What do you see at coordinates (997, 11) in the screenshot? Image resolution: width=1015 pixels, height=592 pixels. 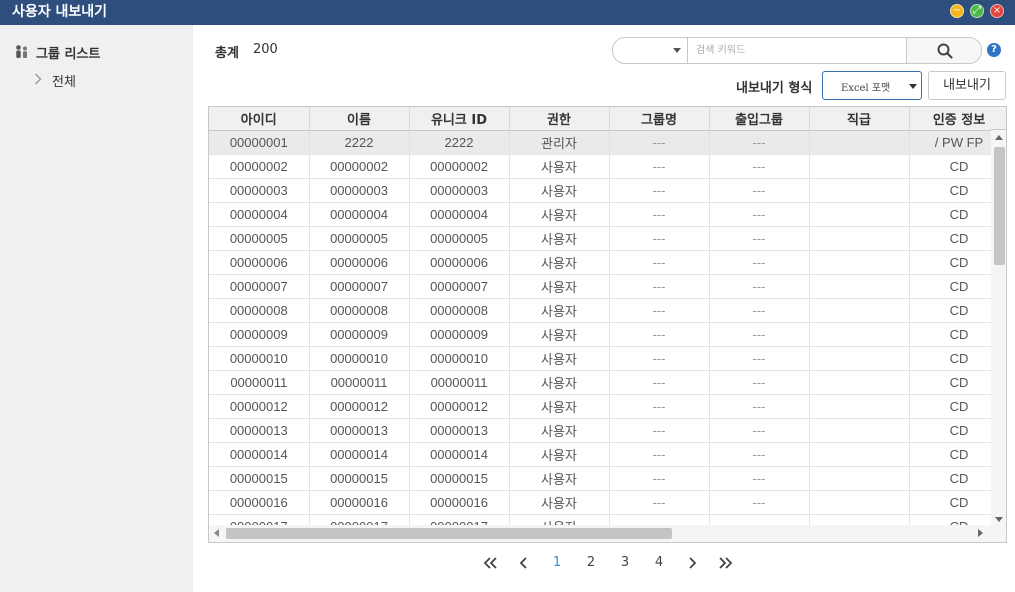 I see `close-button: ×` at bounding box center [997, 11].